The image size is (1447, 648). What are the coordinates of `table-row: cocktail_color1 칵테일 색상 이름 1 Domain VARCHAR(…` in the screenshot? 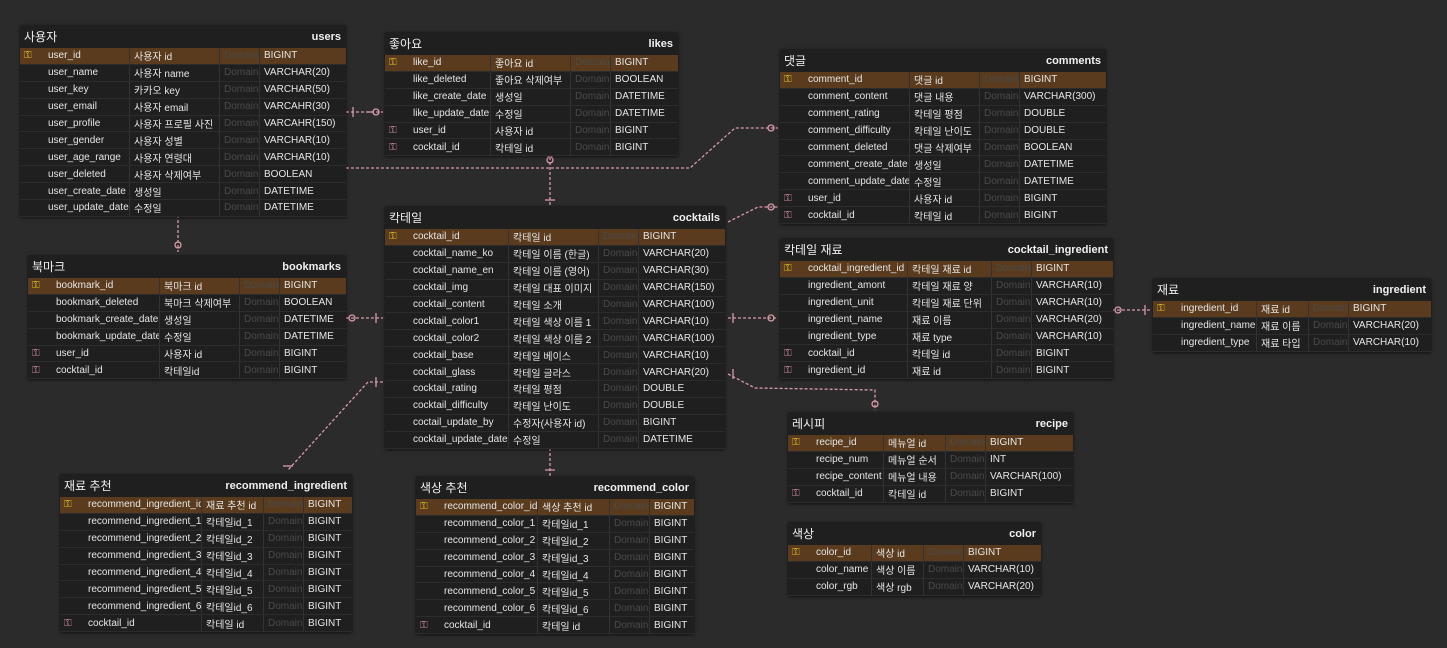 It's located at (555, 322).